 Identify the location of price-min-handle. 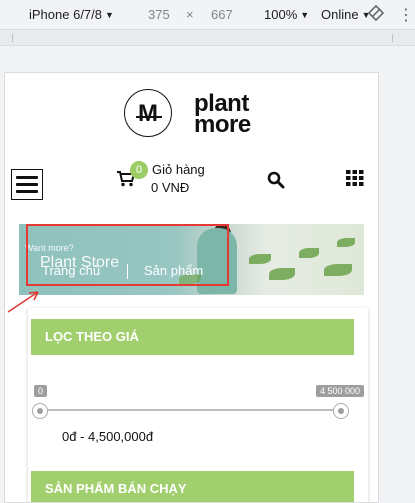
(40, 411).